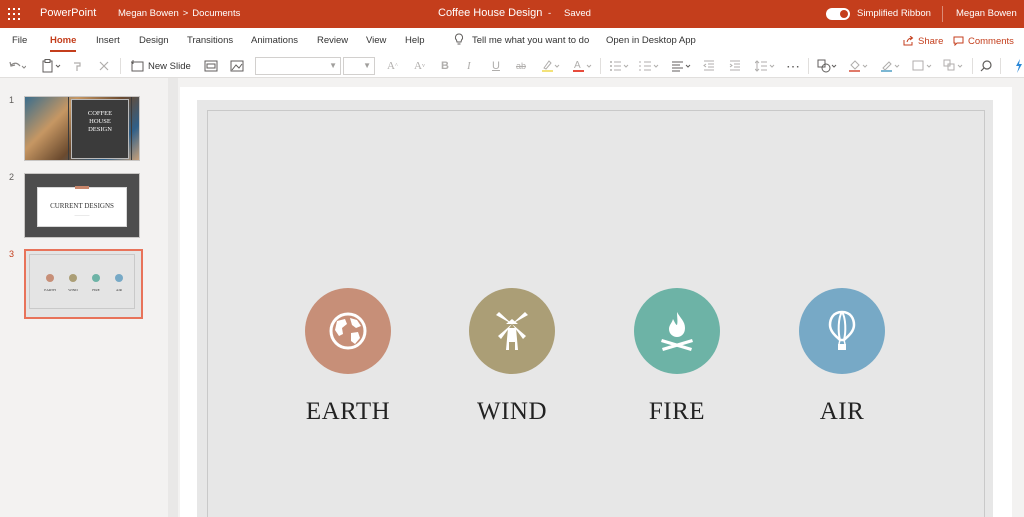 The height and width of the screenshot is (517, 1024). I want to click on paste-button, so click(52, 66).